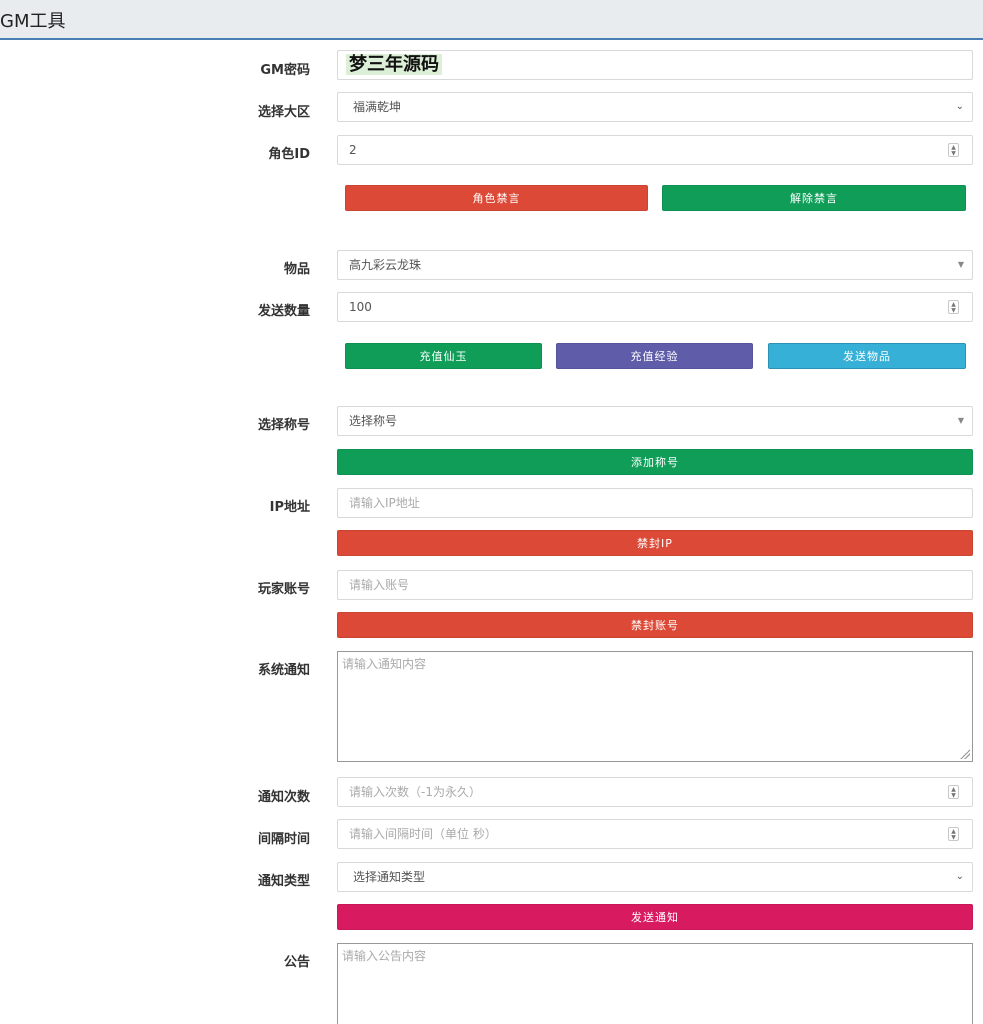 The height and width of the screenshot is (1024, 983). Describe the element at coordinates (296, 269) in the screenshot. I see `item-label: 物品` at that location.